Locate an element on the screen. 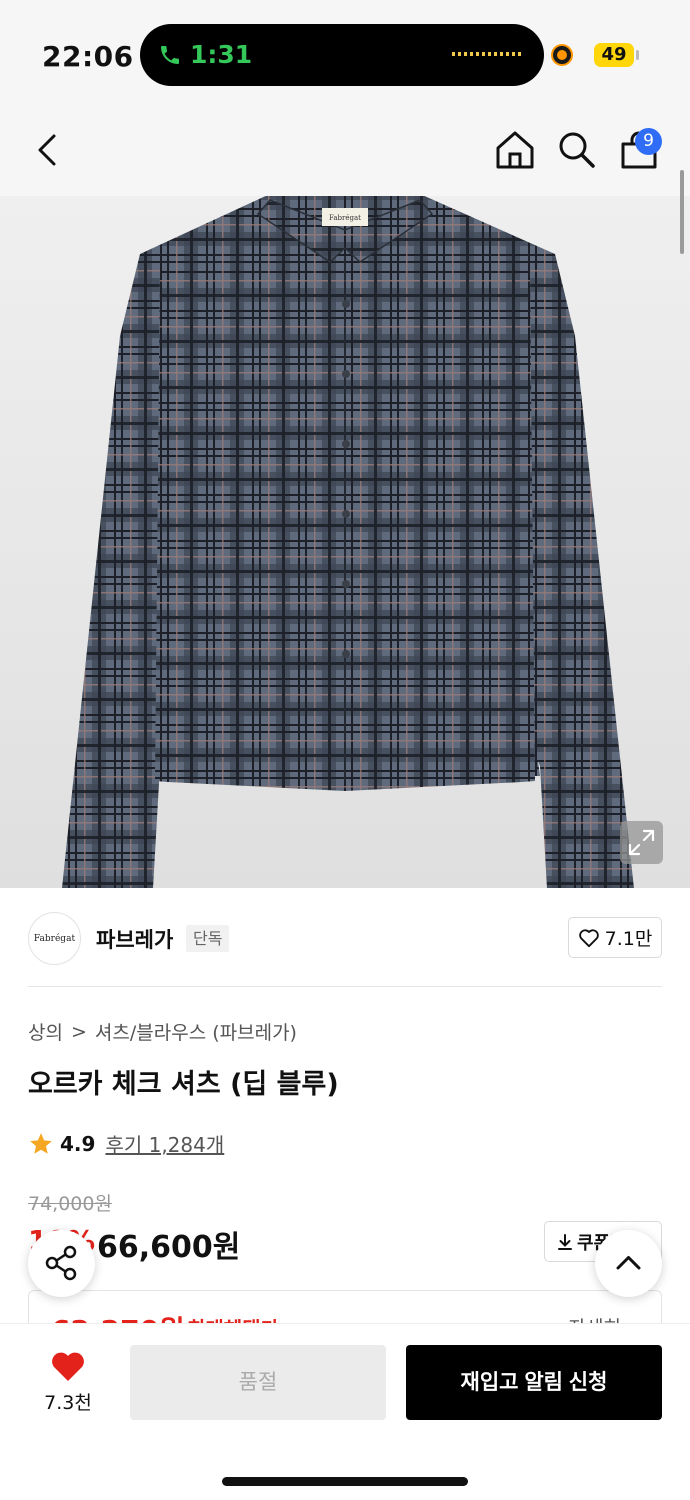 The width and height of the screenshot is (690, 1500). breadcrumb-subcategory: 셔츠/블라우스 (파브레가) is located at coordinates (196, 1031).